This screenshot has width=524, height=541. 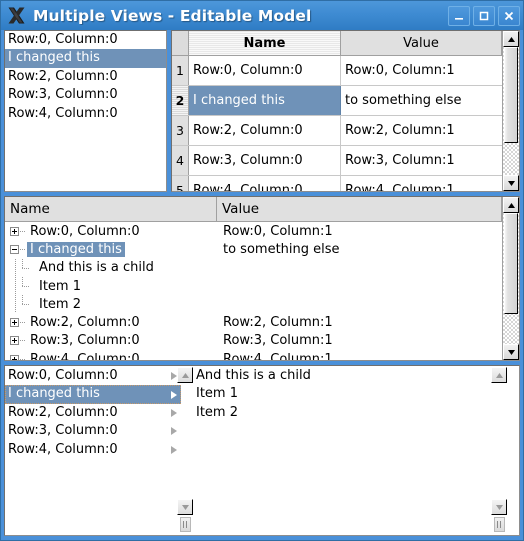 I want to click on column-item: And this is a child, so click(x=350, y=376).